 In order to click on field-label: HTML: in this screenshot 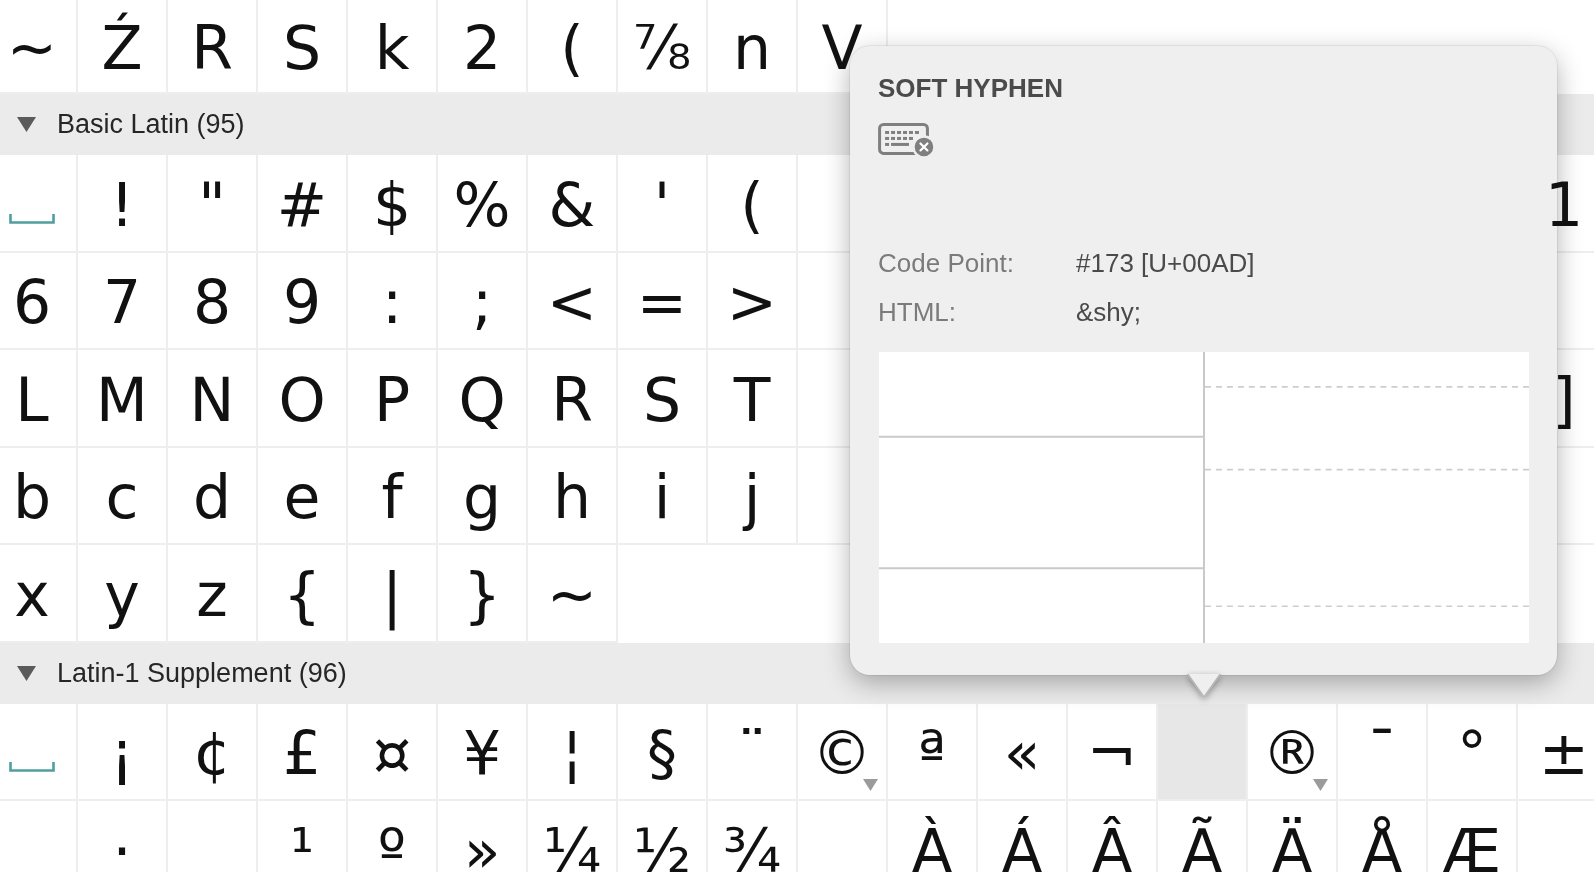, I will do `click(917, 311)`.